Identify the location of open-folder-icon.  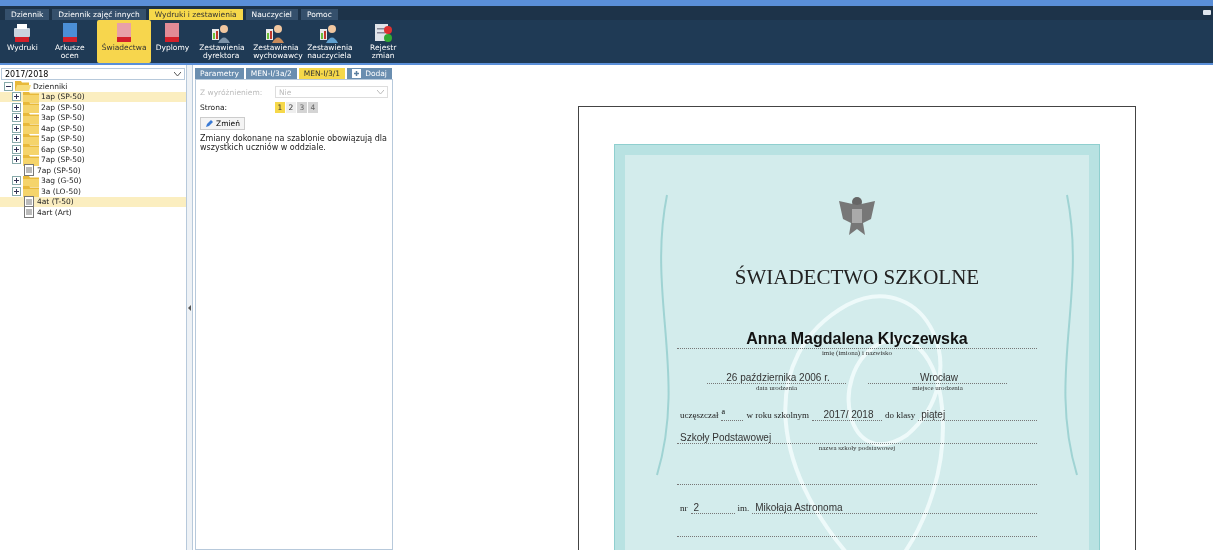
(23, 86).